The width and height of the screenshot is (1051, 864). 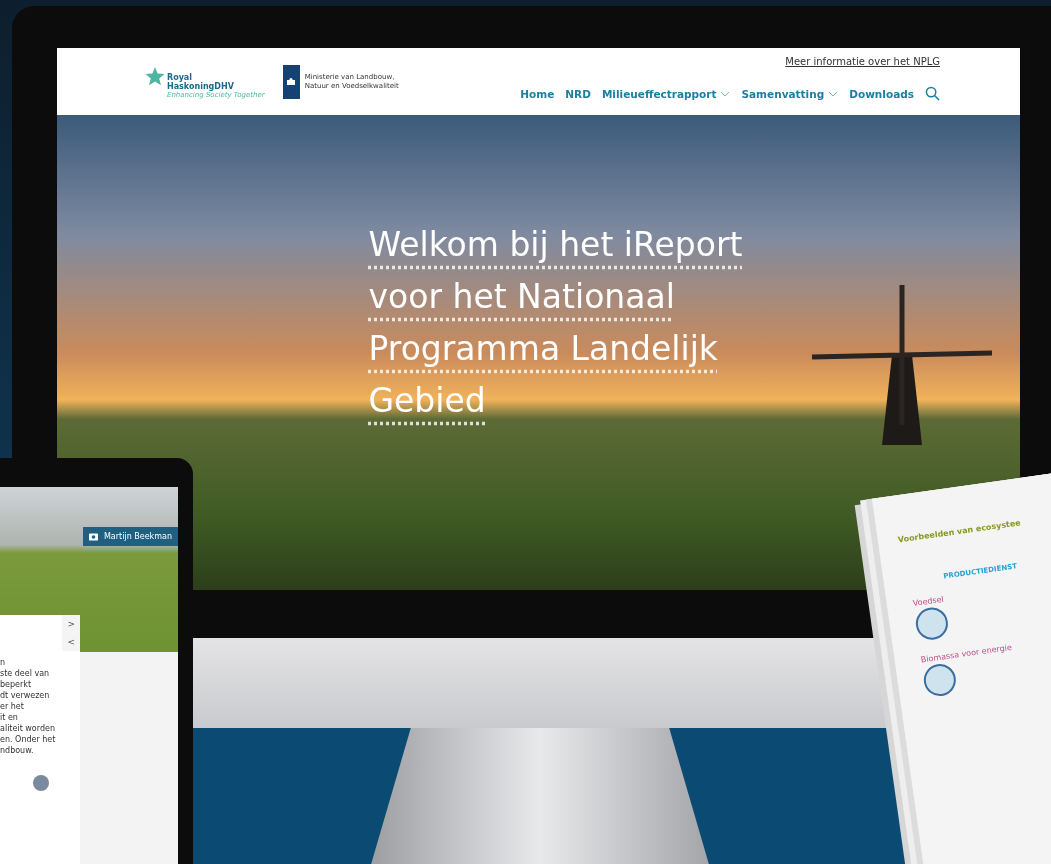 What do you see at coordinates (179, 77) in the screenshot?
I see `brand-name: Royal` at bounding box center [179, 77].